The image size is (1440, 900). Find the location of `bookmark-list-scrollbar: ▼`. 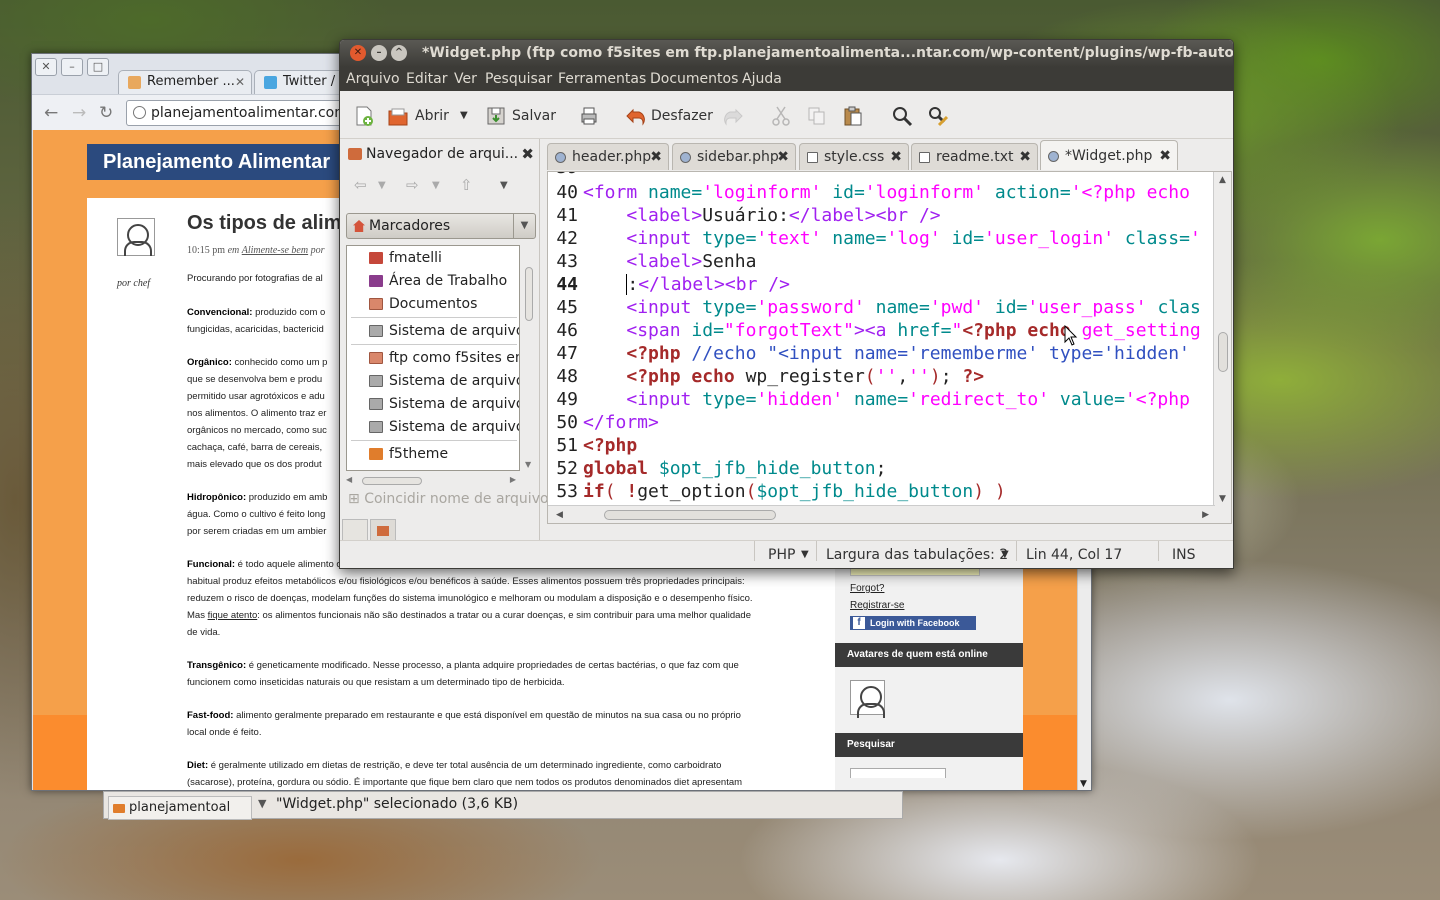

bookmark-list-scrollbar: ▼ is located at coordinates (529, 358).